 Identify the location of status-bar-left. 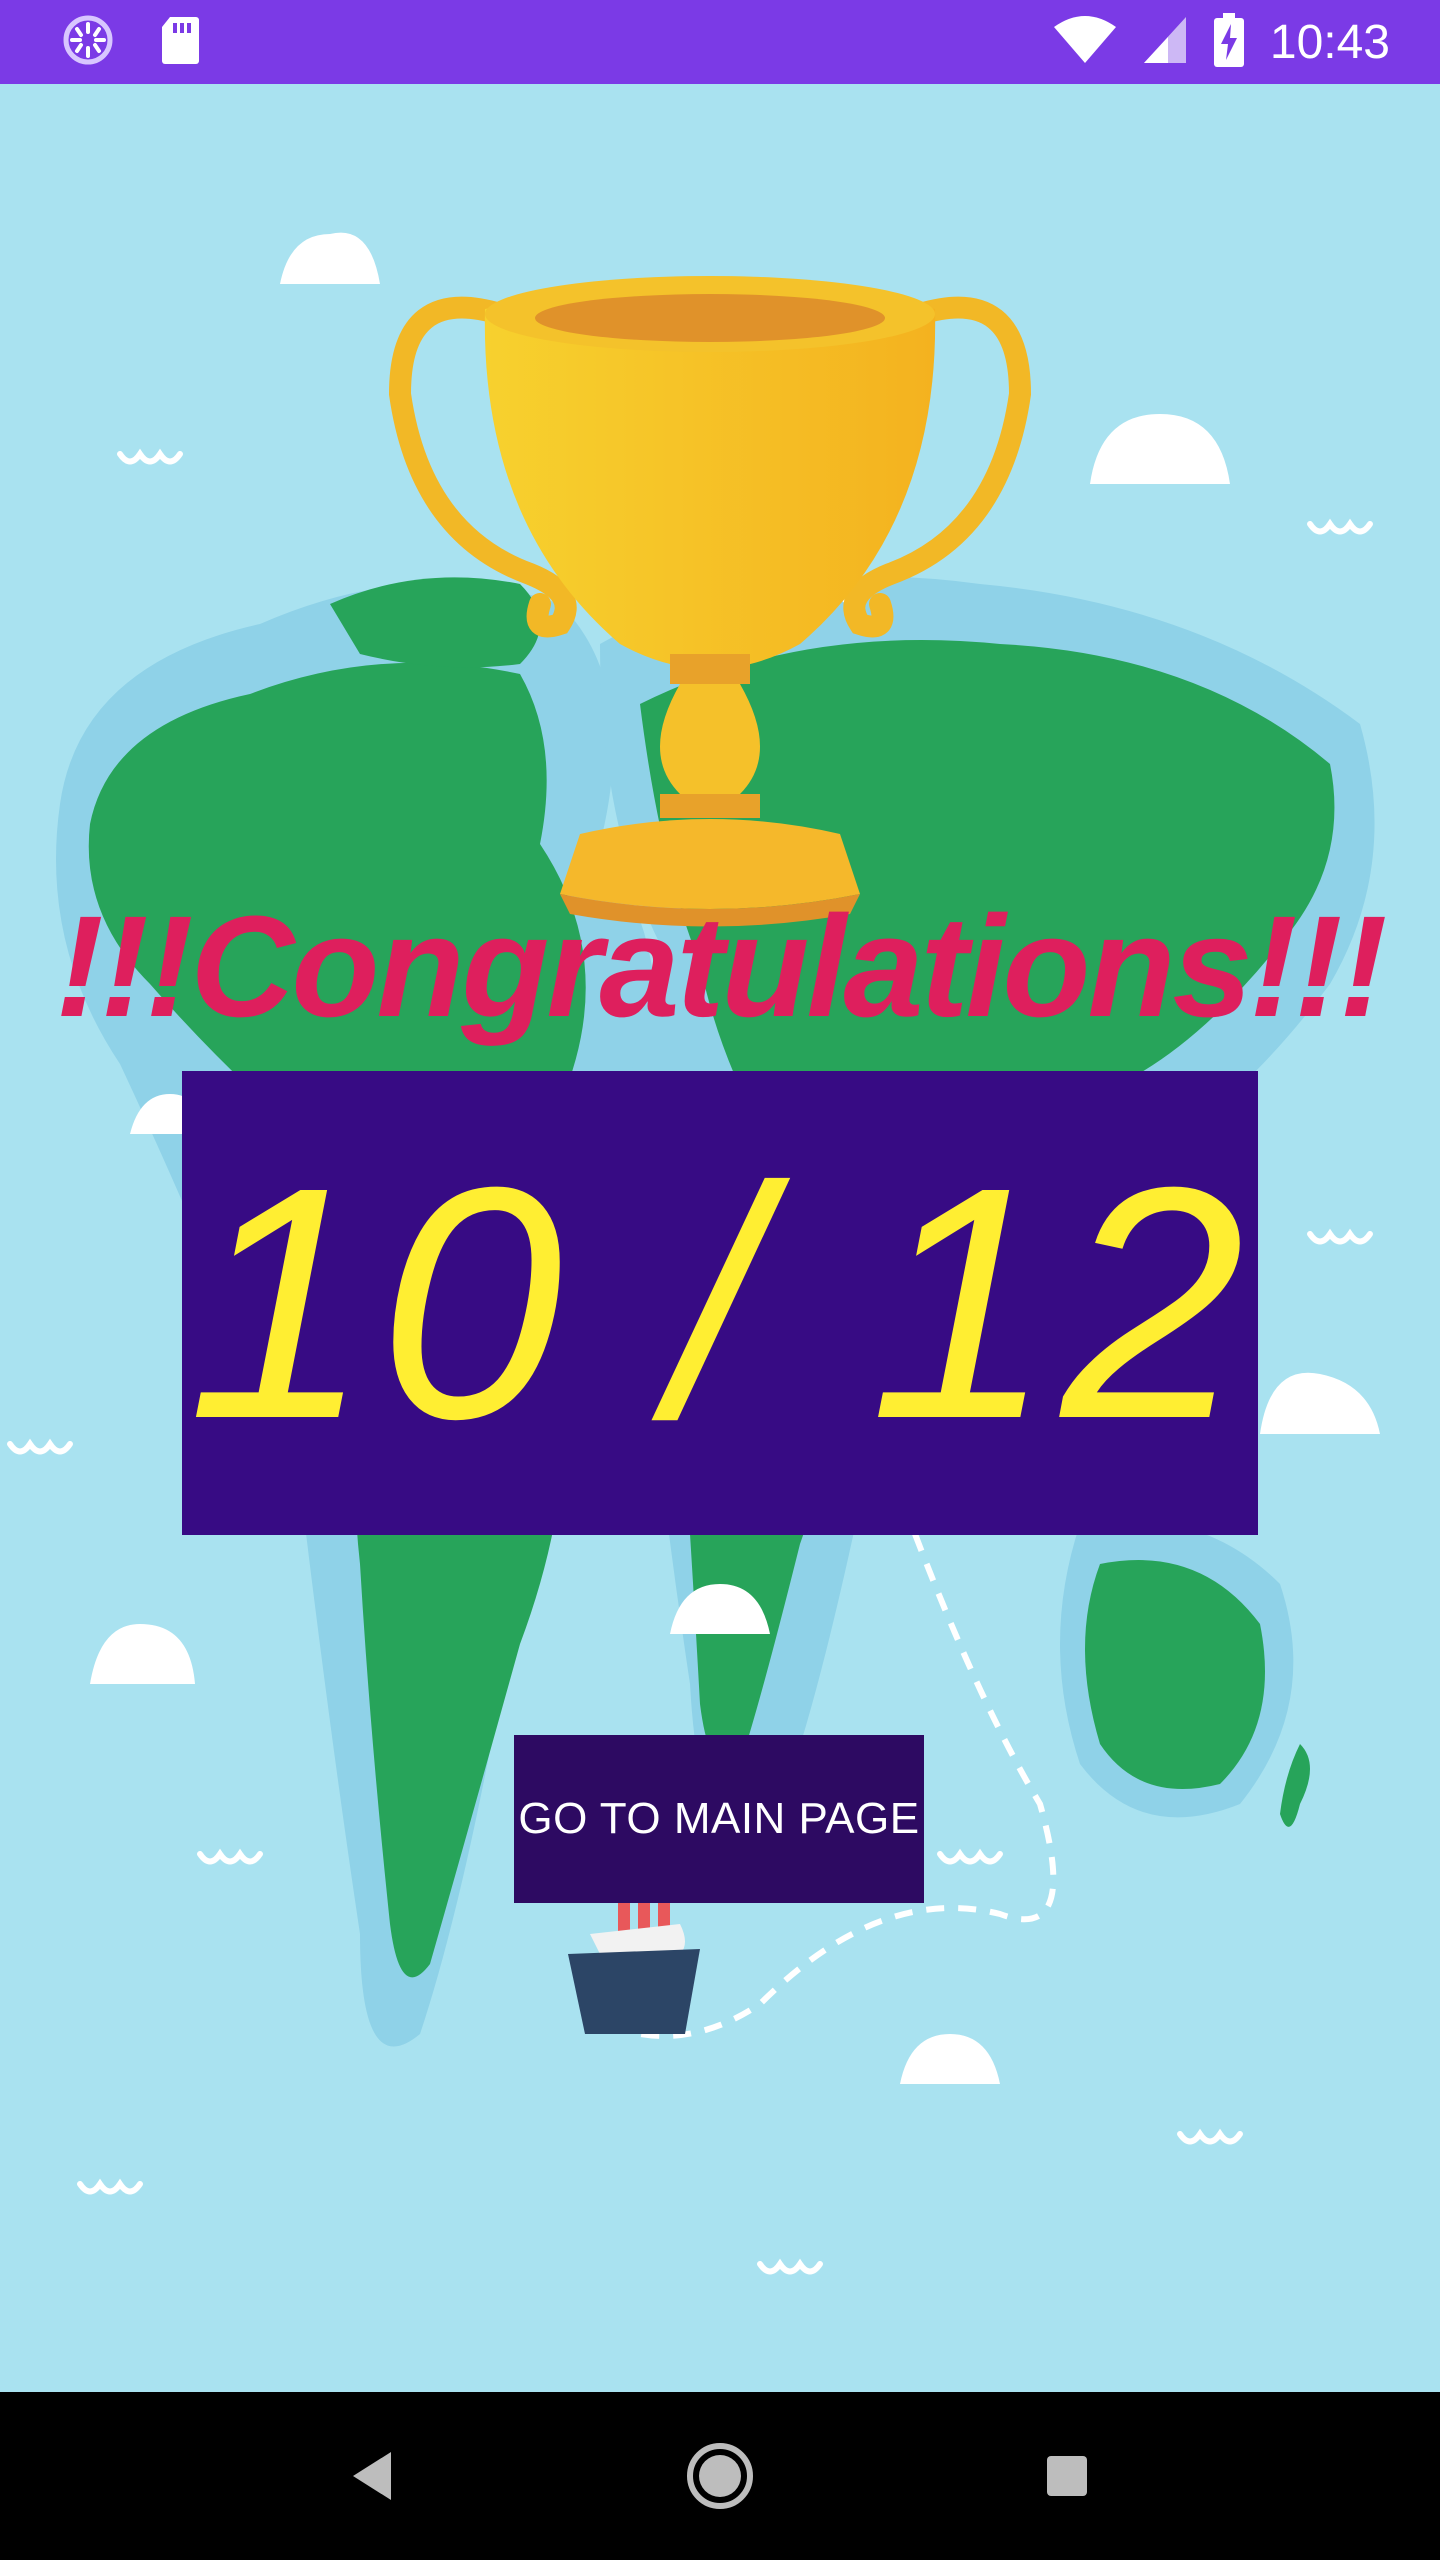
(154, 42).